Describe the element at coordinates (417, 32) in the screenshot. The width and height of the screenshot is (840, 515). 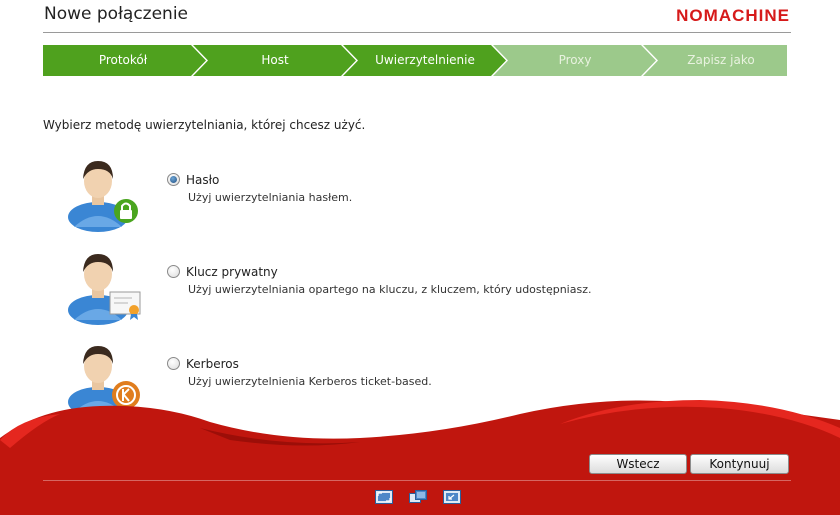
I see `header-divider` at that location.